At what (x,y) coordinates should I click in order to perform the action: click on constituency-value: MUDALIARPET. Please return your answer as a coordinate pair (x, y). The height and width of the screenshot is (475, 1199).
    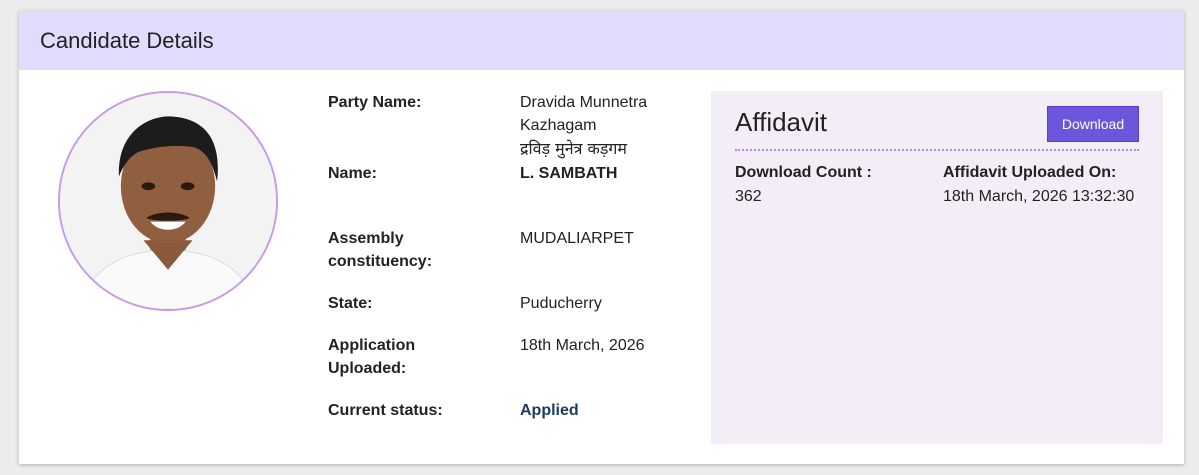
    Looking at the image, I should click on (577, 238).